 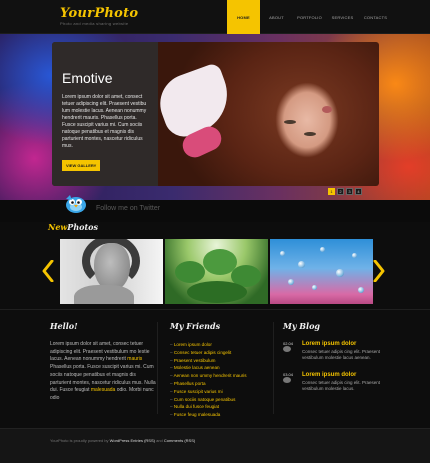 I want to click on nav-home: Home, so click(x=243, y=17).